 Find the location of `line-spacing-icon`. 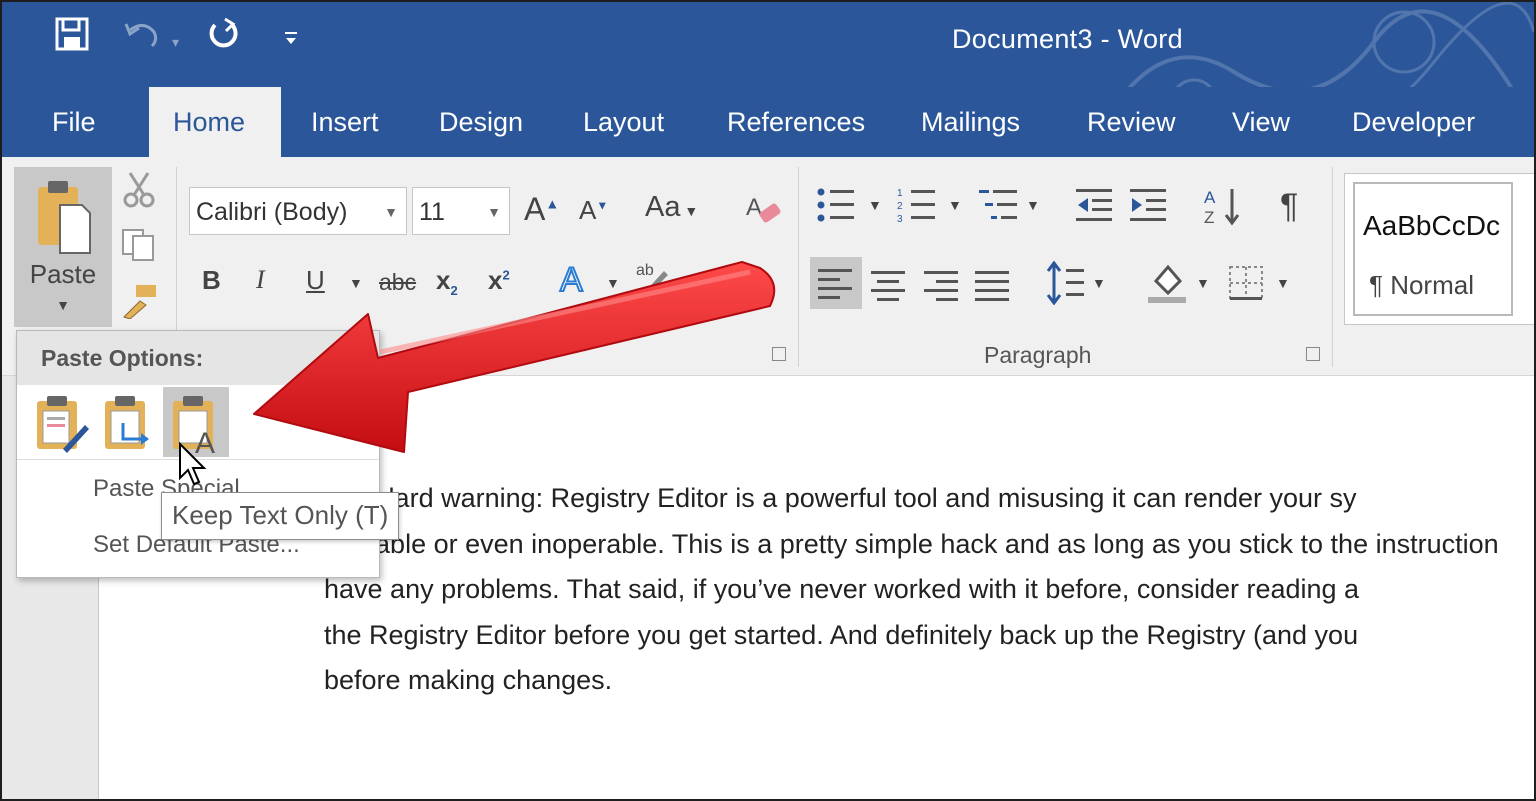

line-spacing-icon is located at coordinates (1066, 286).